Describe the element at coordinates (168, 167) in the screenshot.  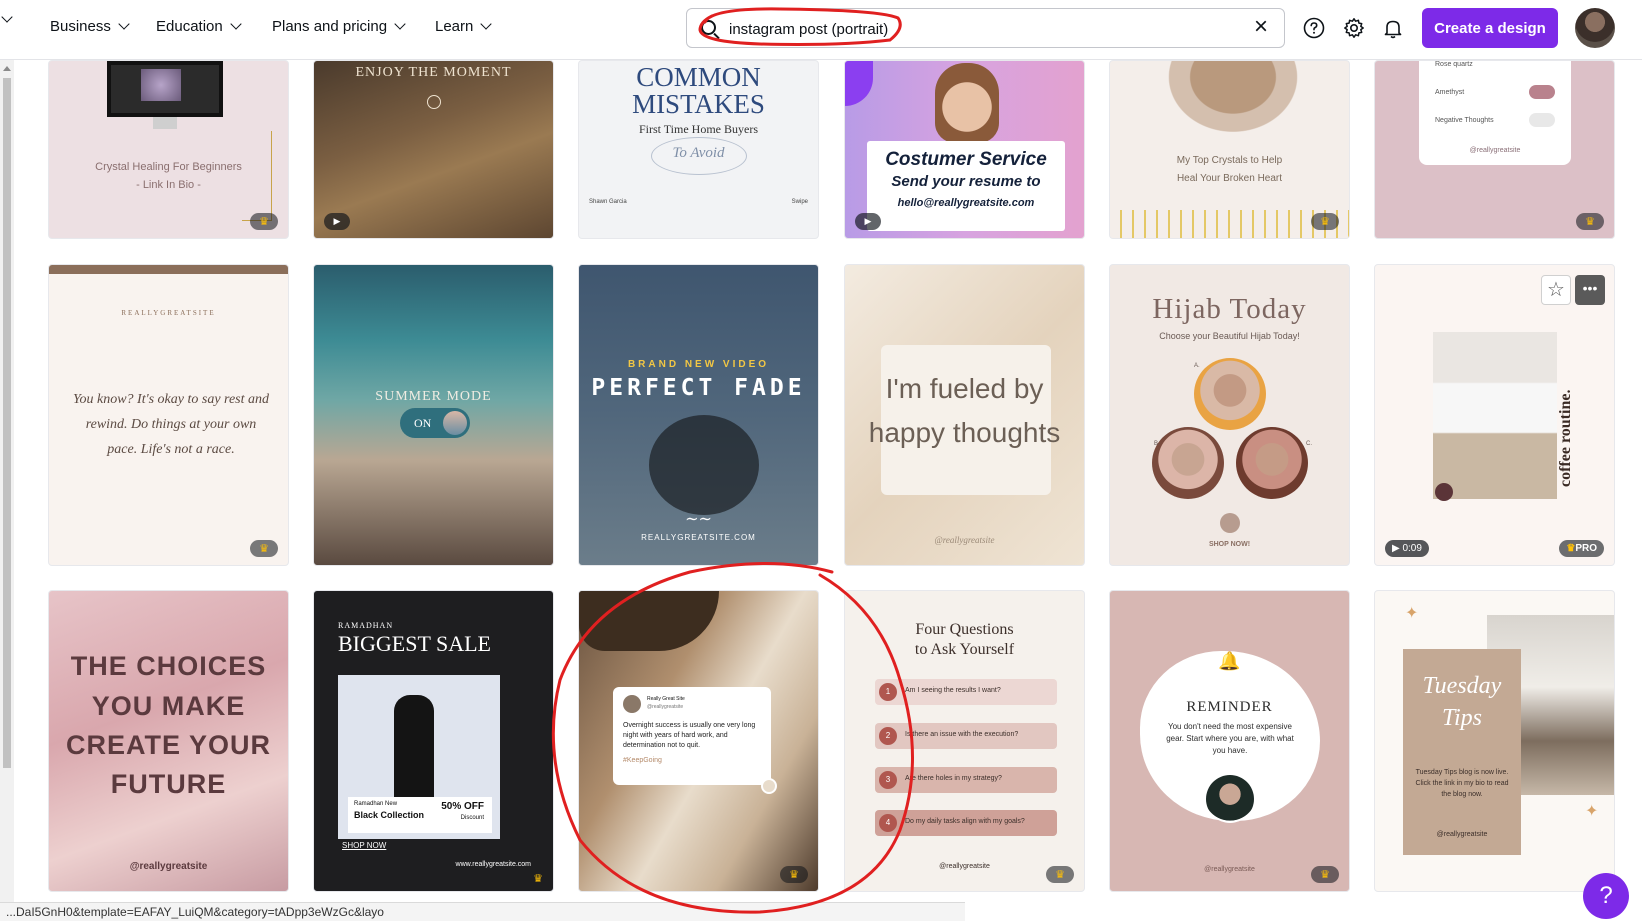
I see `card-text: Crystal Healing For Beginners` at that location.